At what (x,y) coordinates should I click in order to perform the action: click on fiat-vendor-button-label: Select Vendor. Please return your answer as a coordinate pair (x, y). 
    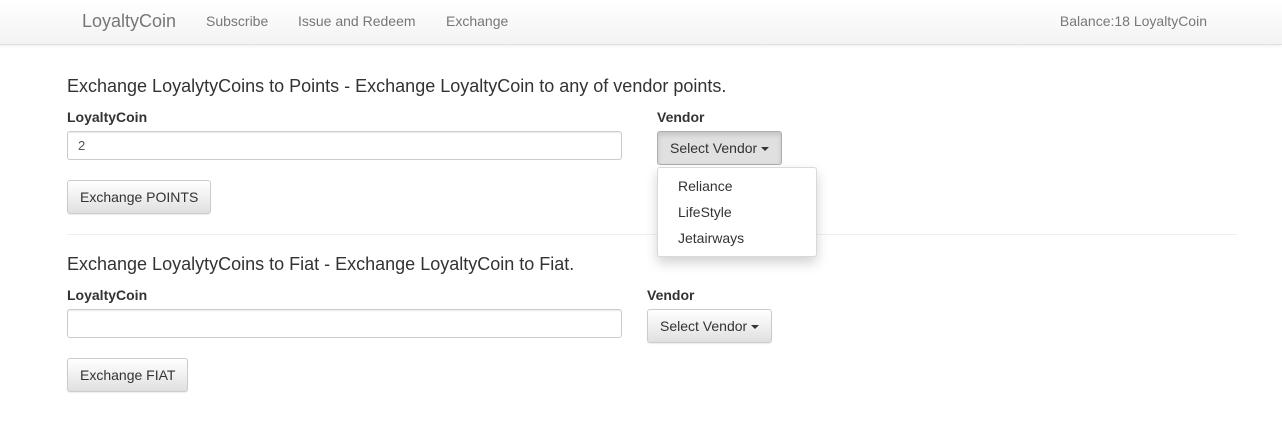
    Looking at the image, I should click on (704, 326).